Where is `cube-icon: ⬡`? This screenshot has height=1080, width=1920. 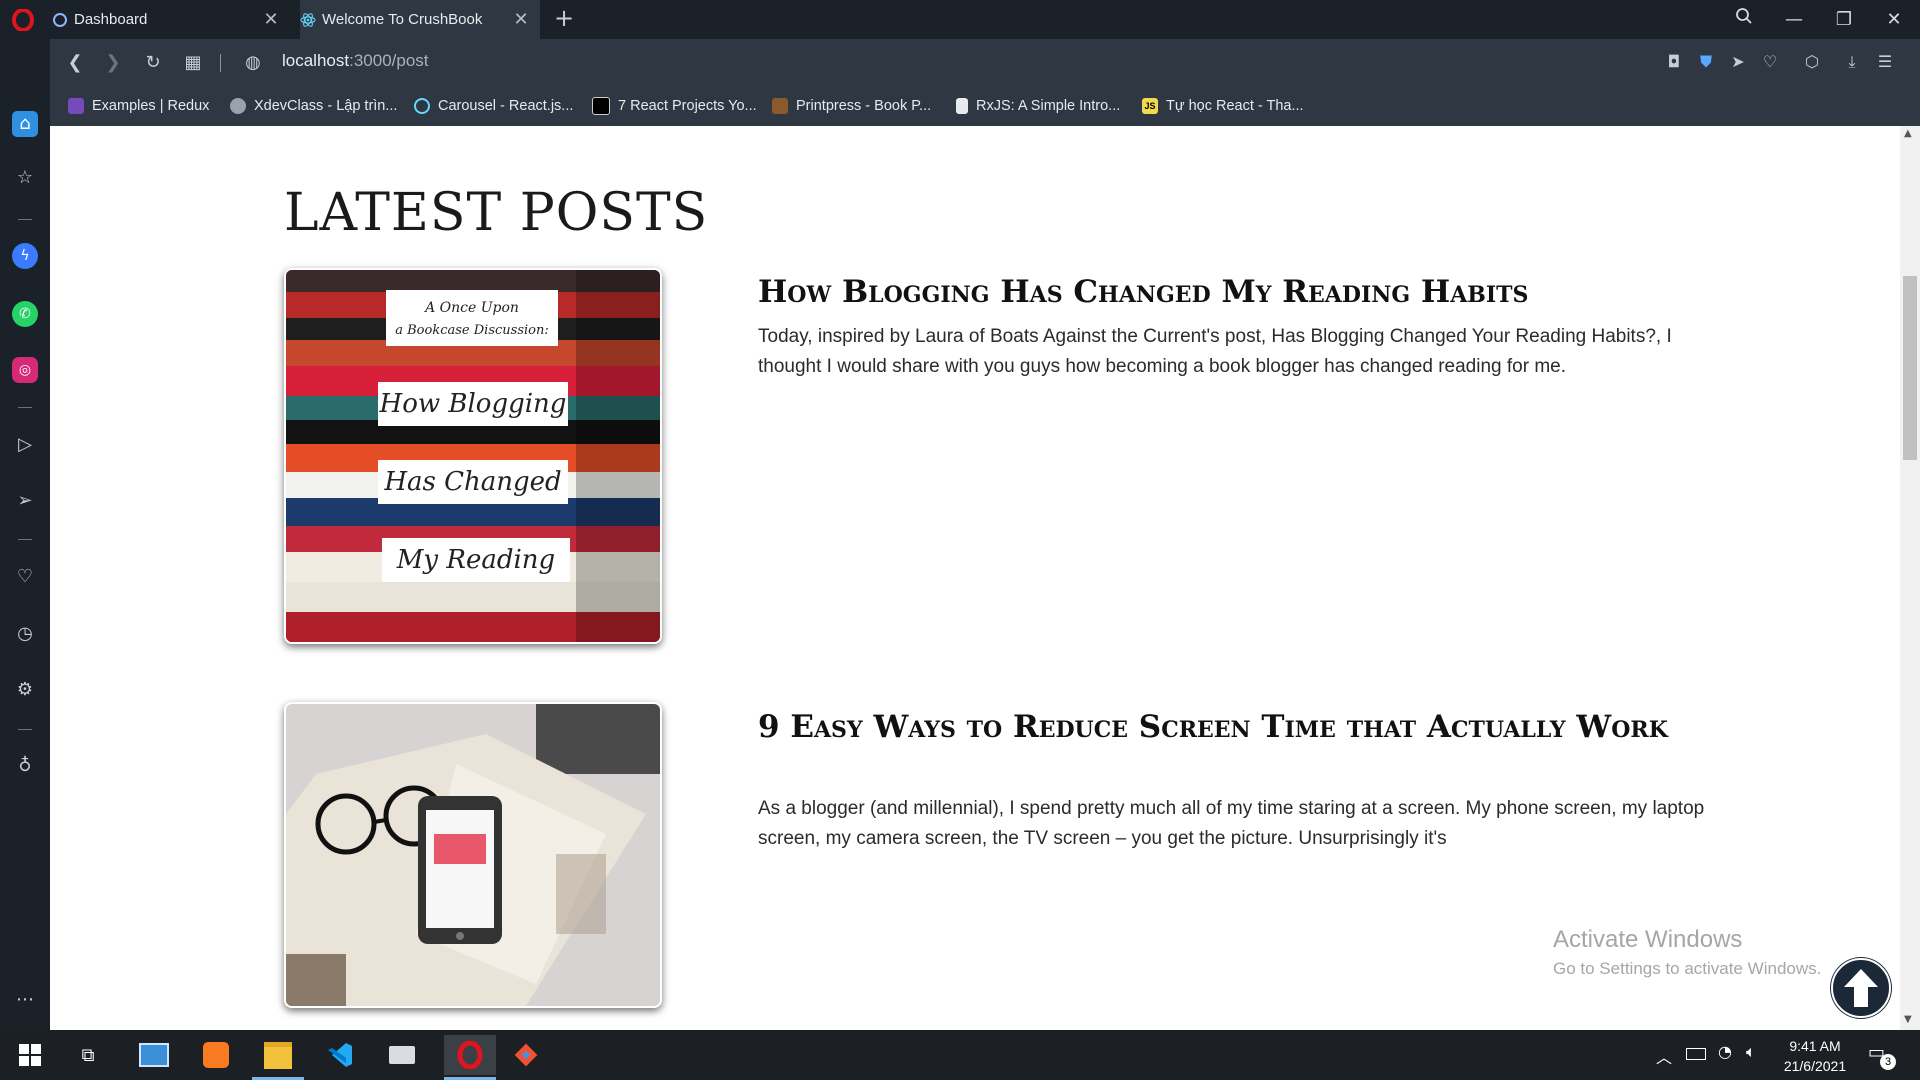
cube-icon: ⬡ is located at coordinates (1812, 62).